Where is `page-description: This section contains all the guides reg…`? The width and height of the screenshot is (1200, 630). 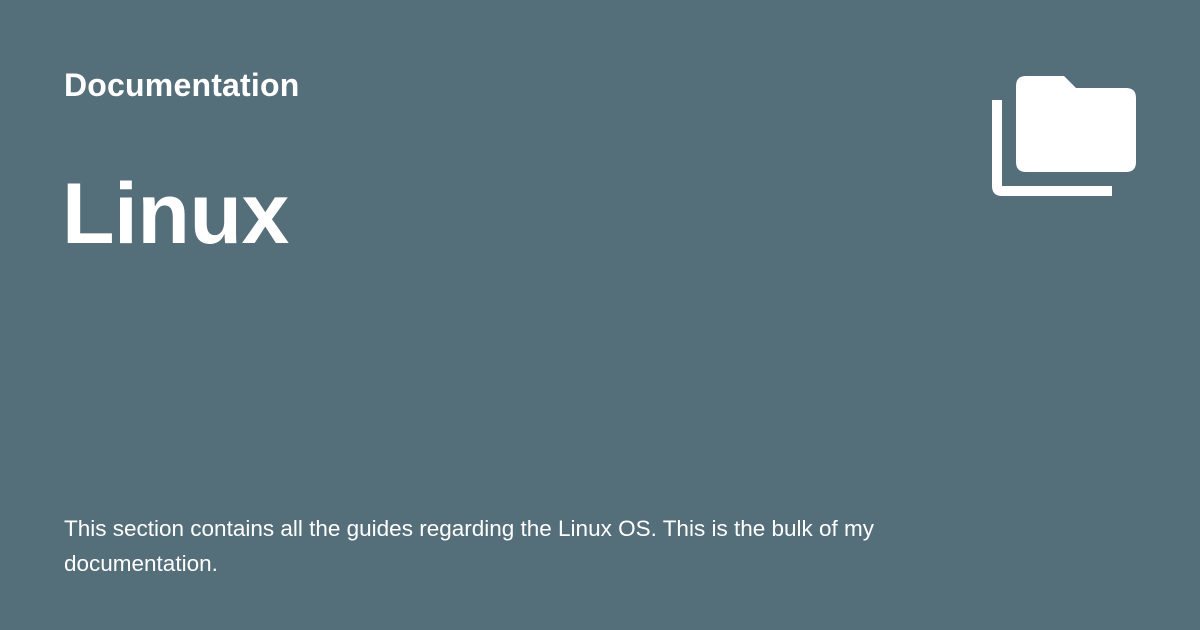
page-description: This section contains all the guides reg… is located at coordinates (469, 546).